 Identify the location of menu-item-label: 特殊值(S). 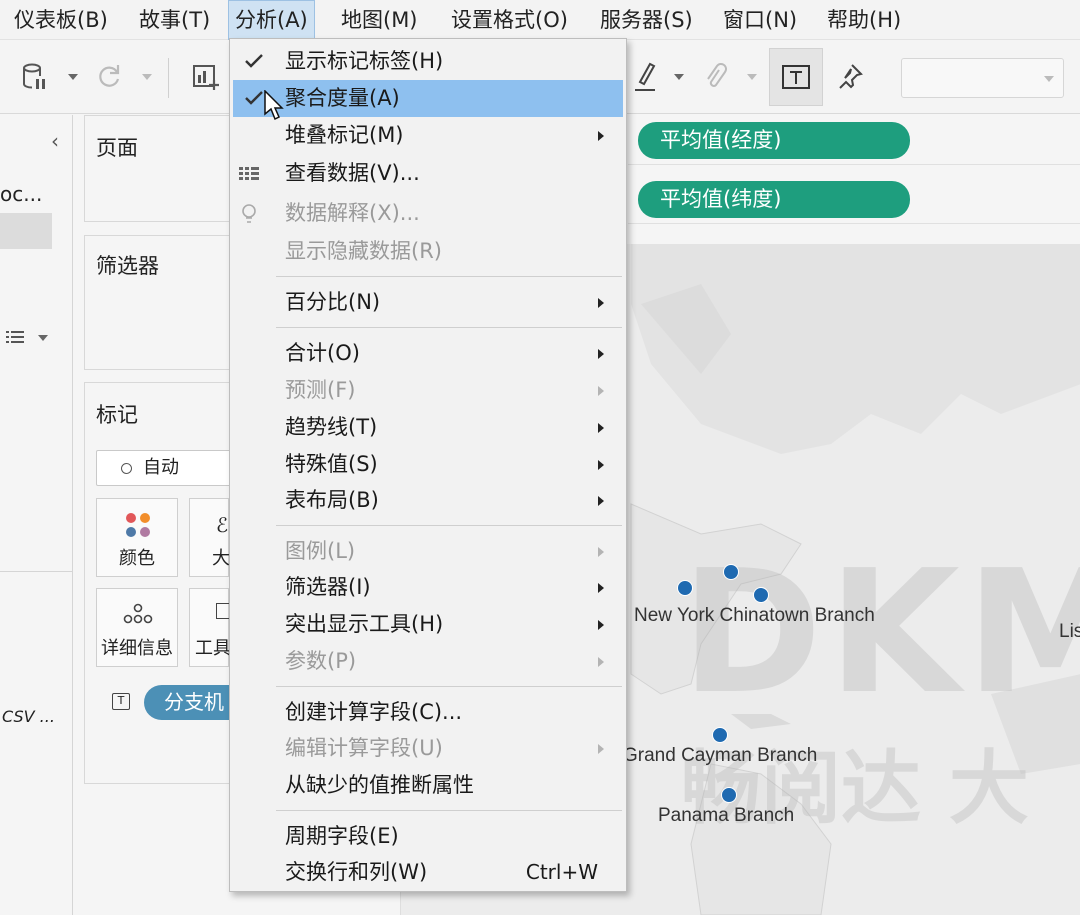
(331, 464).